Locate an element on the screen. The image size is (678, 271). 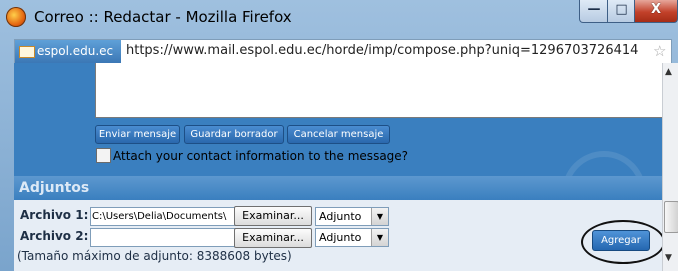
mail-icon is located at coordinates (27, 52).